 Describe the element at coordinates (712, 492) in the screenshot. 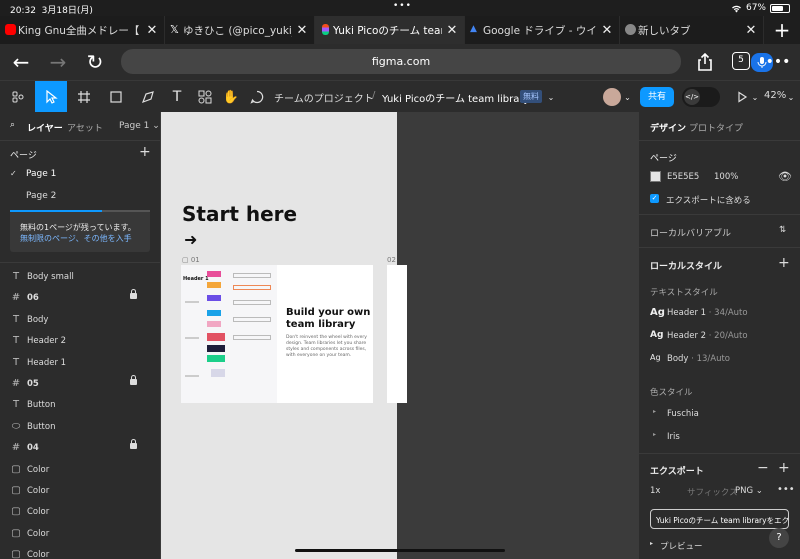

I see `export-suffix: サフィックス` at that location.